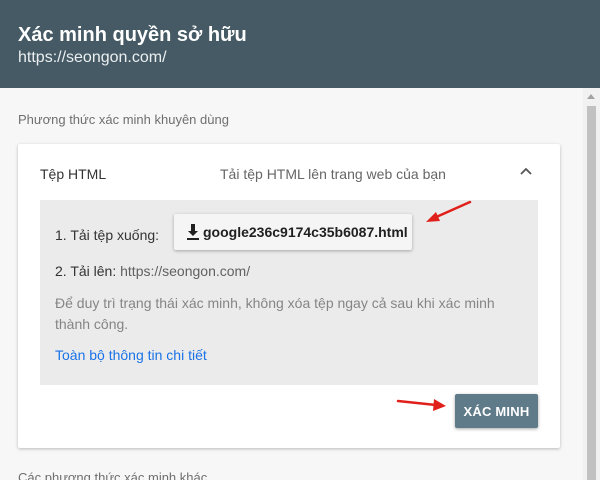 The image size is (600, 480). What do you see at coordinates (131, 355) in the screenshot?
I see `full-details-link: Toàn bộ thông tin chi tiết` at bounding box center [131, 355].